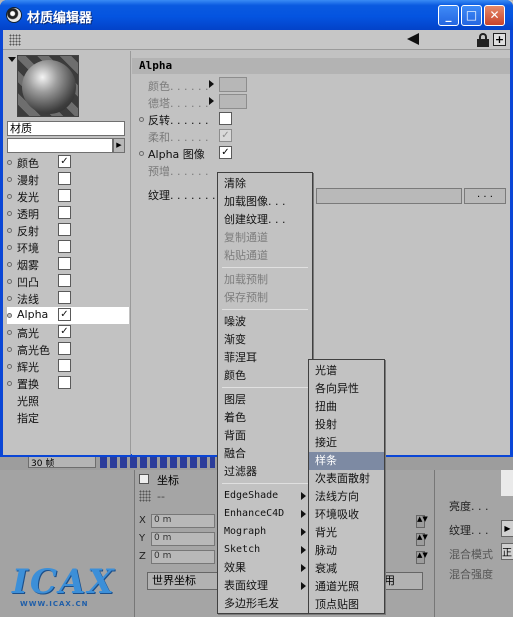 The width and height of the screenshot is (513, 617). I want to click on dropdown-arrow-icon: ▶, so click(119, 145).